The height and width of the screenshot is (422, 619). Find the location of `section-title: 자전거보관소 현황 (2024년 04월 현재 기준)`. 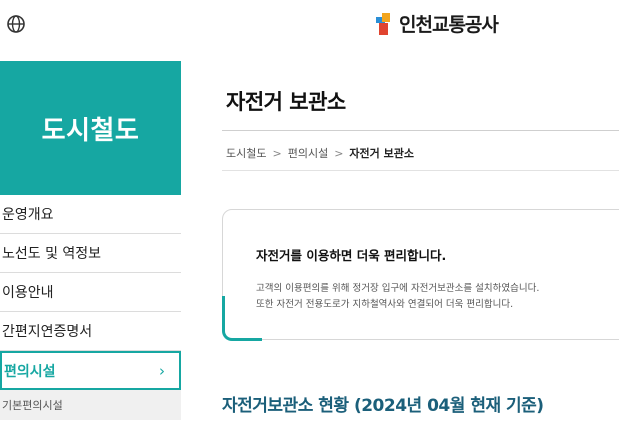

section-title: 자전거보관소 현황 (2024년 04월 현재 기준) is located at coordinates (383, 406).